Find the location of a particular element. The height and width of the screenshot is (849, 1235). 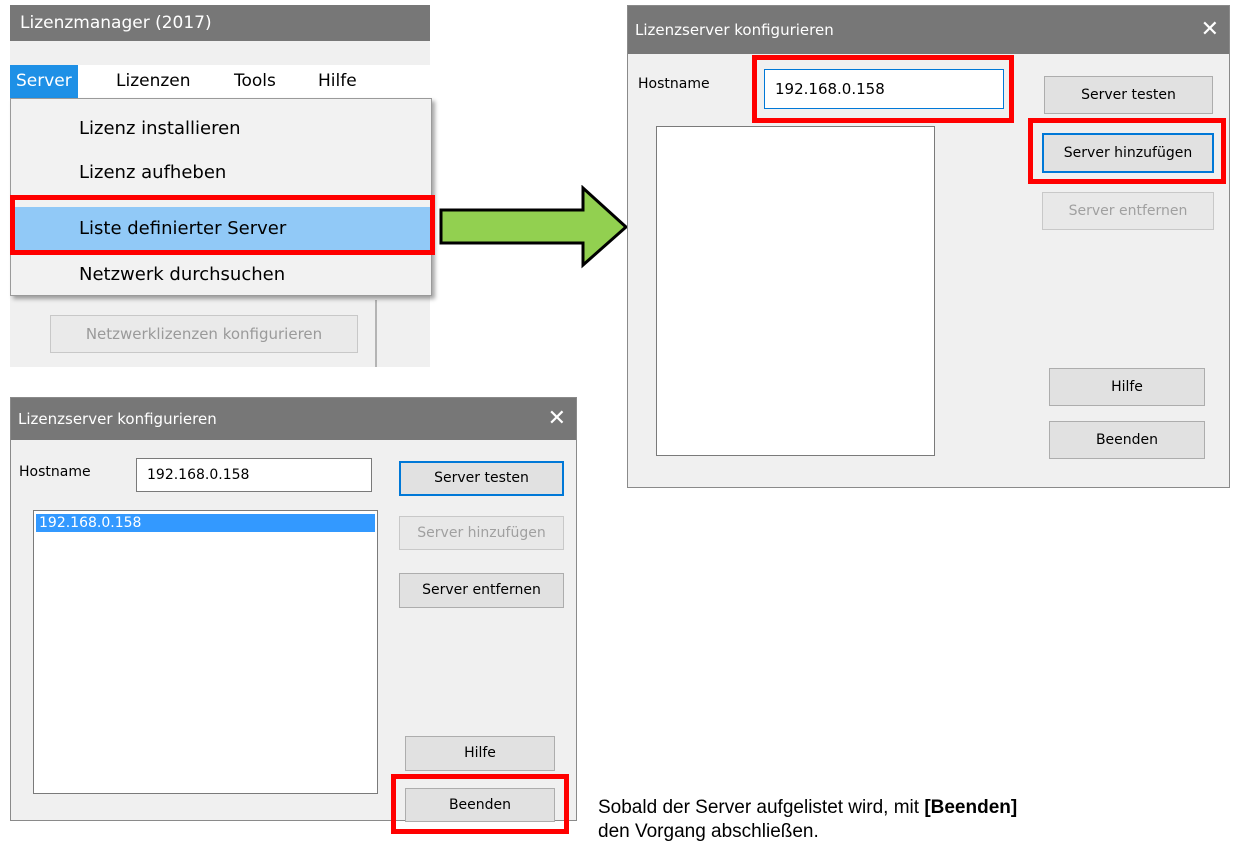

beenden-button: Beenden is located at coordinates (1127, 440).